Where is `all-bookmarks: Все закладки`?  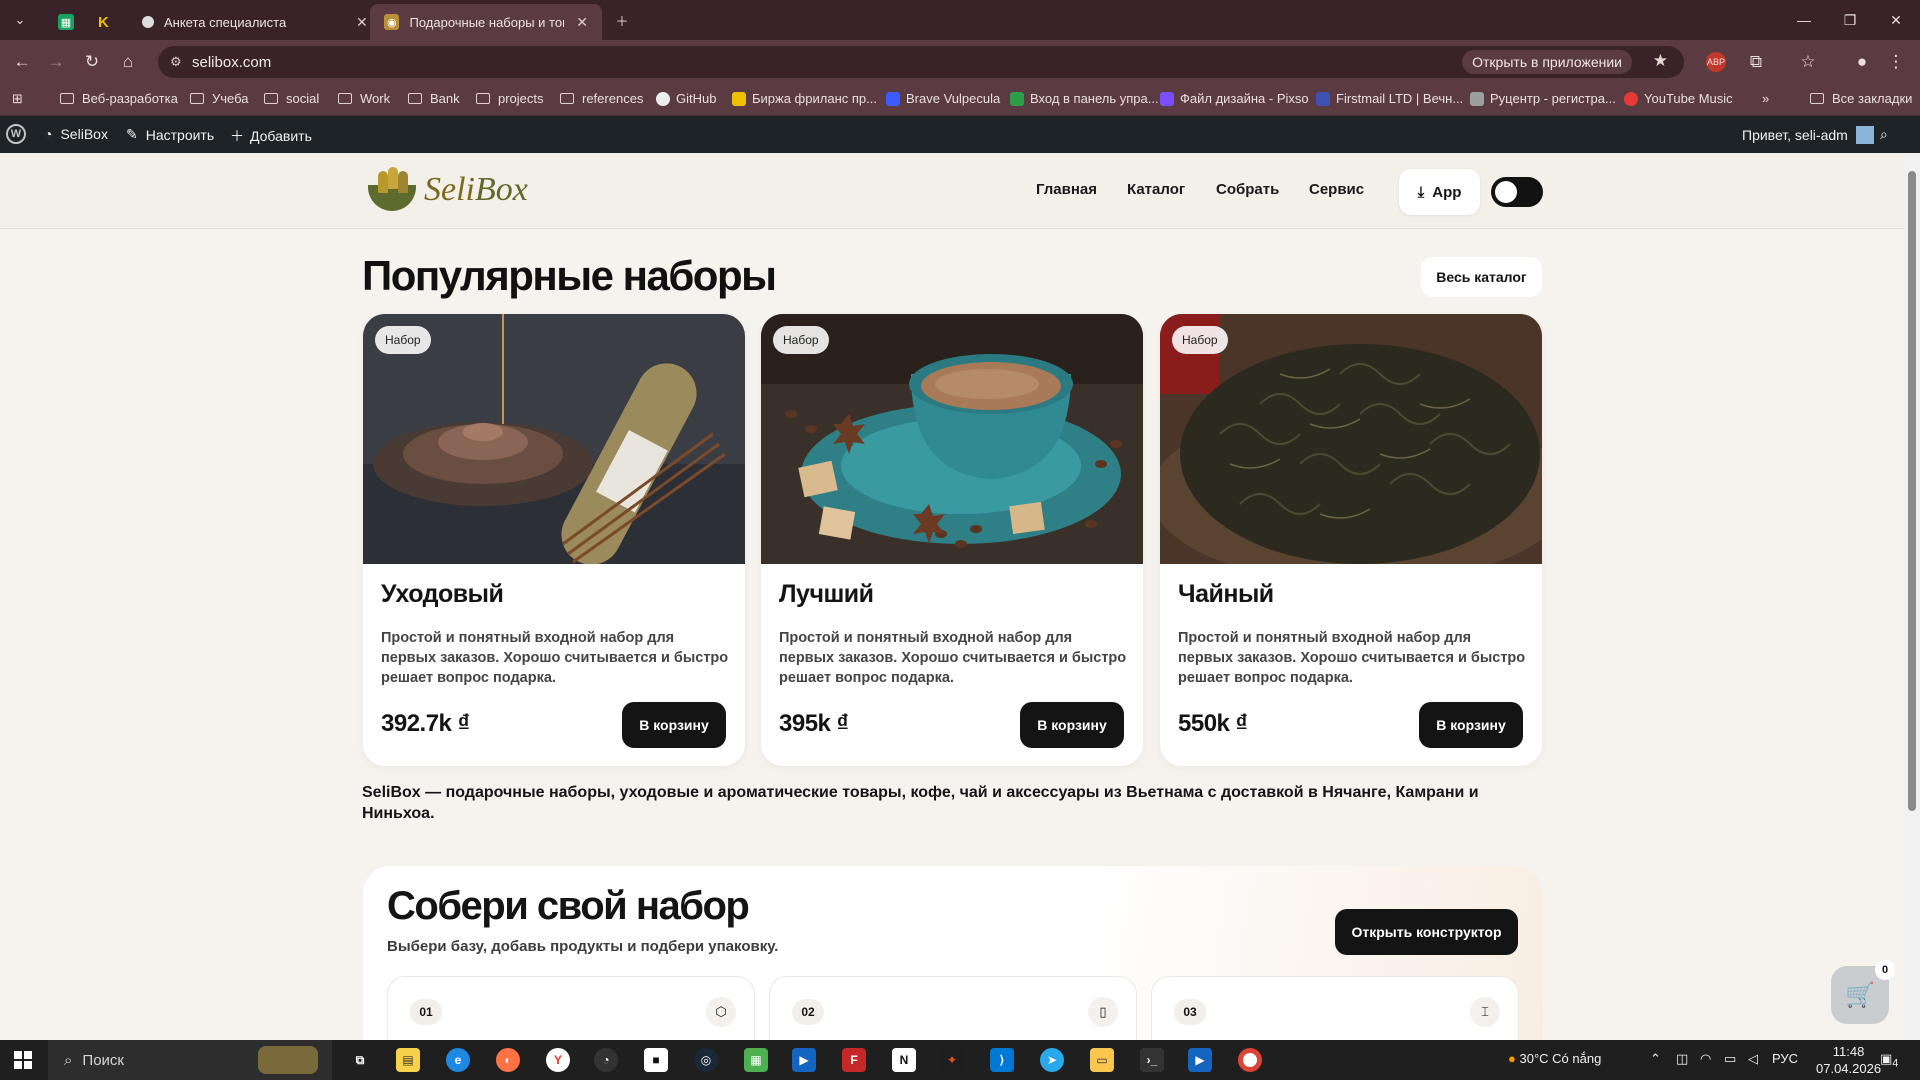 all-bookmarks: Все закладки is located at coordinates (1861, 98).